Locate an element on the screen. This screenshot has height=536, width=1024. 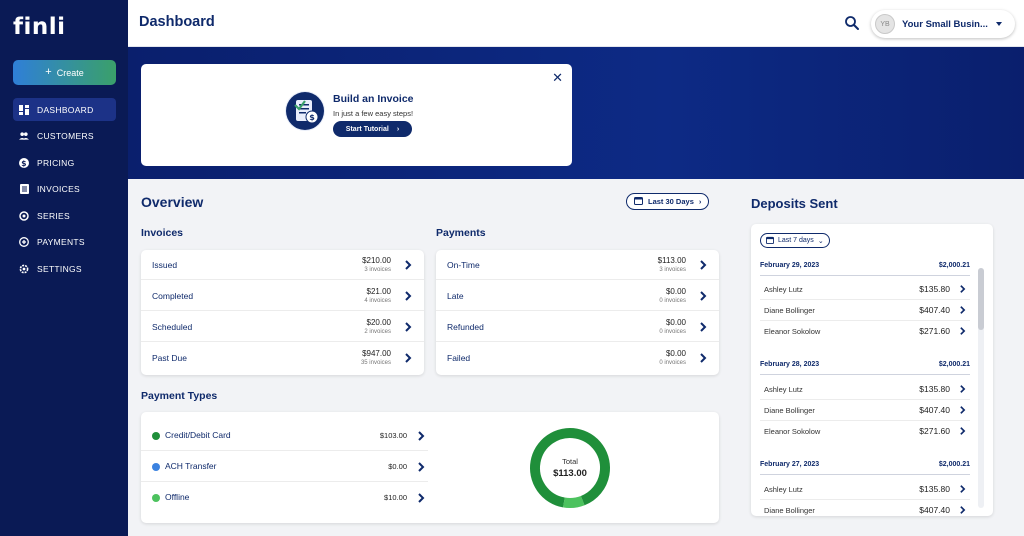
row-count: 35 invoices is located at coordinates (376, 363).